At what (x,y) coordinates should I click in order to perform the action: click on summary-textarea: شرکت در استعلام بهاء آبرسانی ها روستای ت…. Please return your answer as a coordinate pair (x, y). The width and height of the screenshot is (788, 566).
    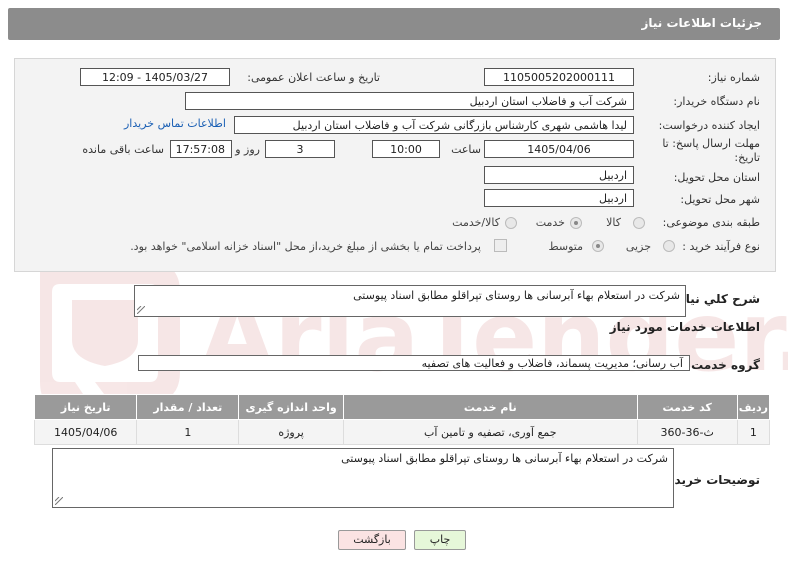
    Looking at the image, I should click on (410, 301).